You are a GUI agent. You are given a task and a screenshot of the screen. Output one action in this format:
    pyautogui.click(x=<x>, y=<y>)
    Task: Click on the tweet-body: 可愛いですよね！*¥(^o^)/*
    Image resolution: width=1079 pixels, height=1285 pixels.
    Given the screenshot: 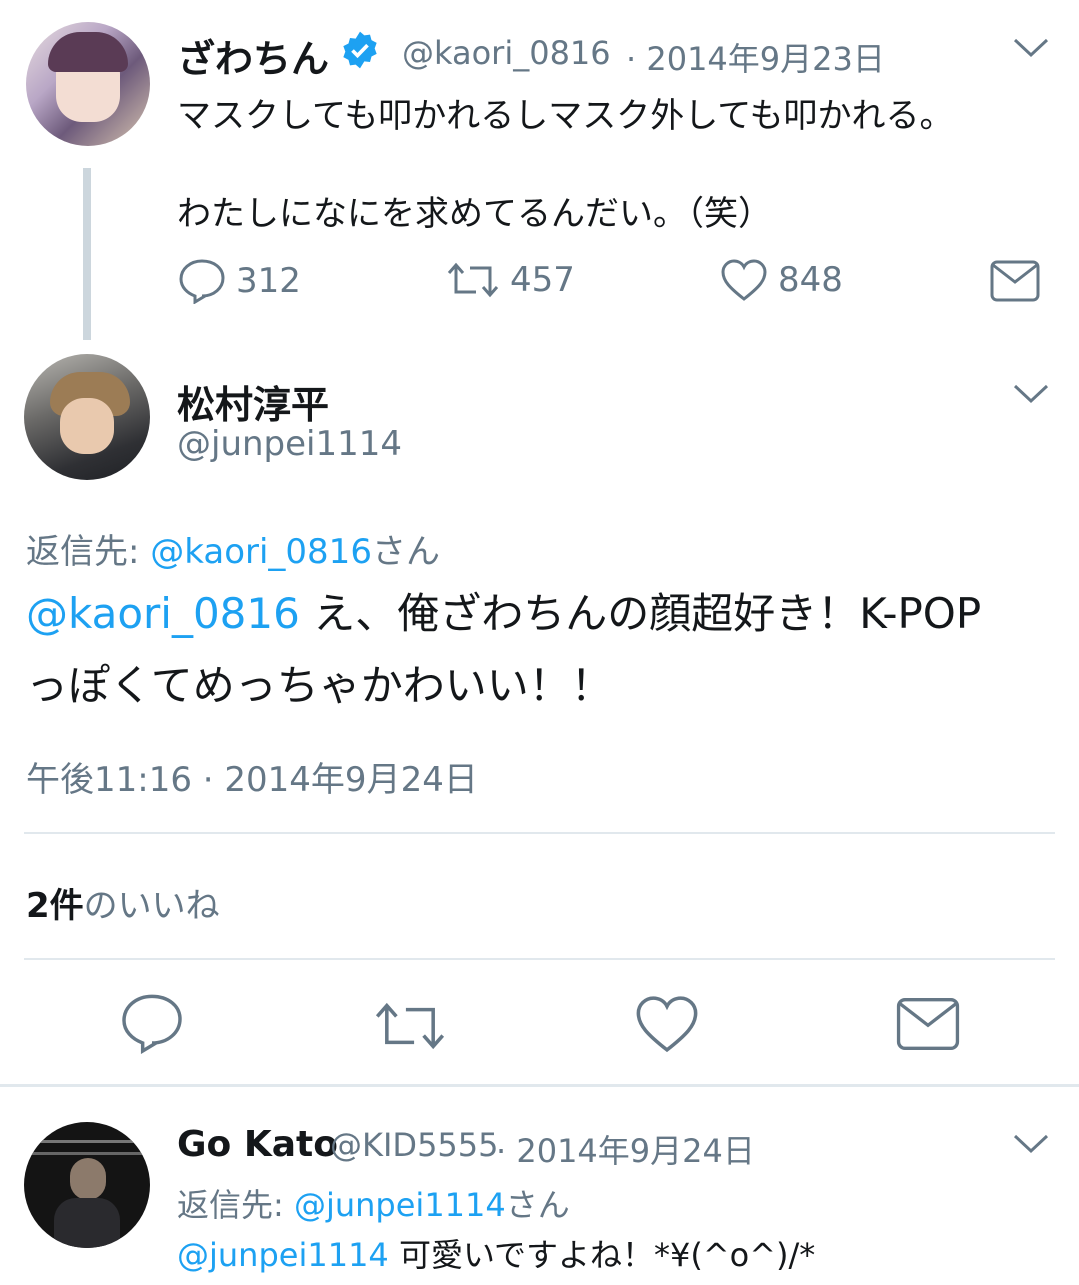 What is the action you would take?
    pyautogui.click(x=602, y=1255)
    